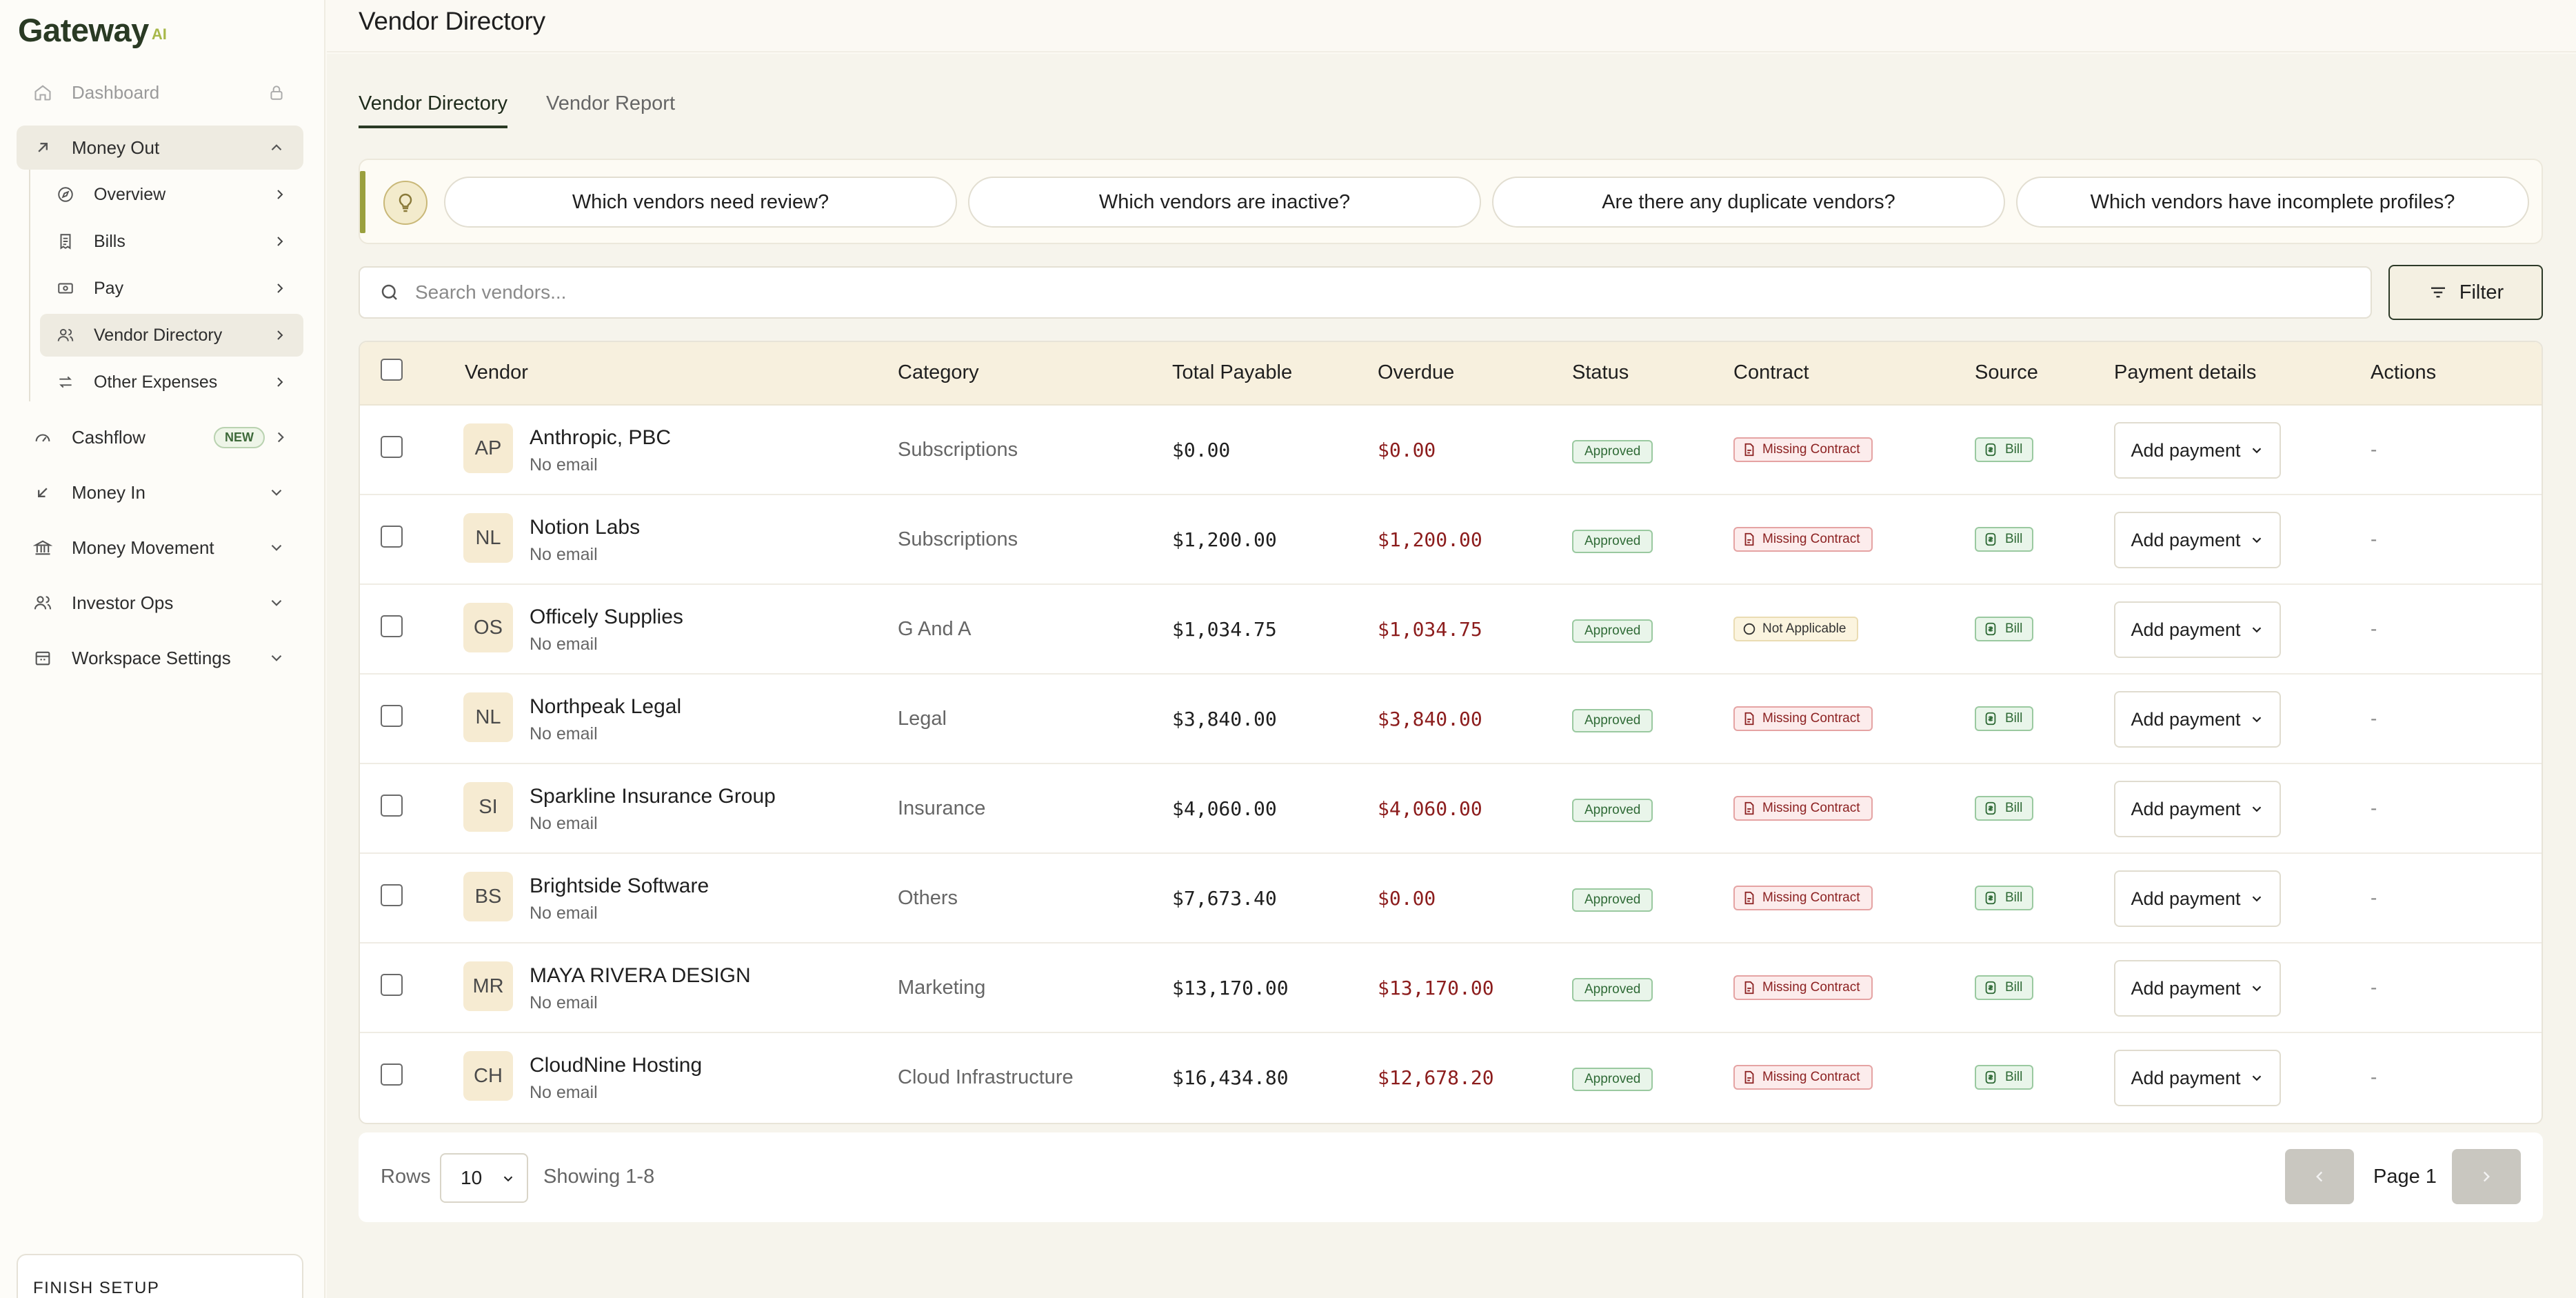 The image size is (2576, 1298). Describe the element at coordinates (610, 110) in the screenshot. I see `tab-vendor-report: Vendor Report` at that location.